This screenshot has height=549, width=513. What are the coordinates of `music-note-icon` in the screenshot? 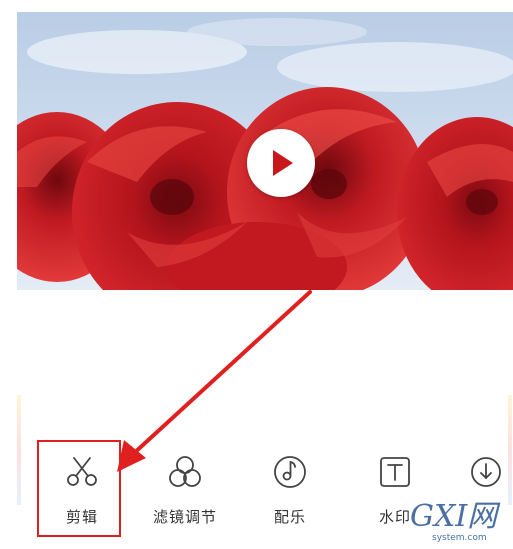 It's located at (290, 472).